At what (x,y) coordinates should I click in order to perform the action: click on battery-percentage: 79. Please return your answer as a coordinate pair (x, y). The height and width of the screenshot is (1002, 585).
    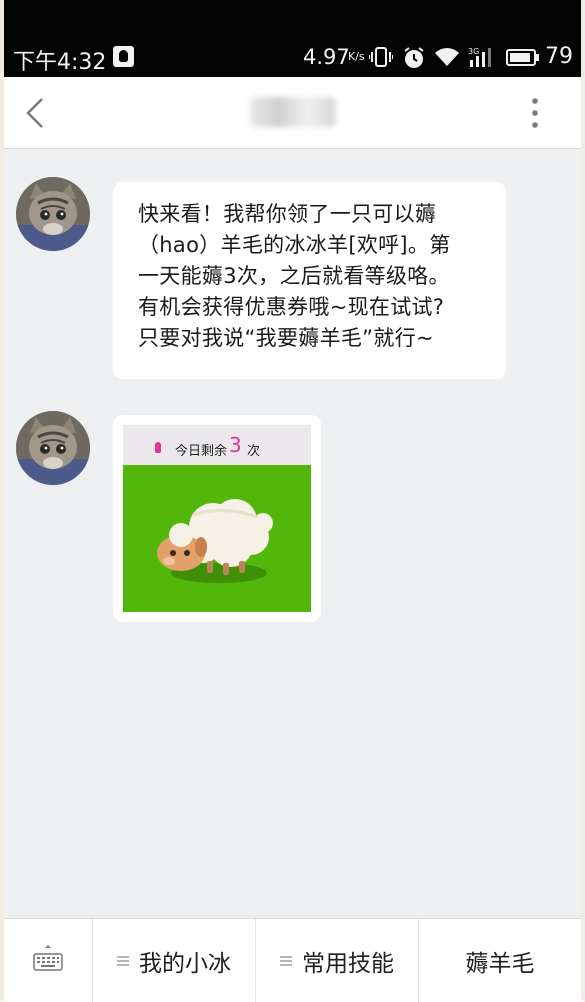
    Looking at the image, I should click on (559, 56).